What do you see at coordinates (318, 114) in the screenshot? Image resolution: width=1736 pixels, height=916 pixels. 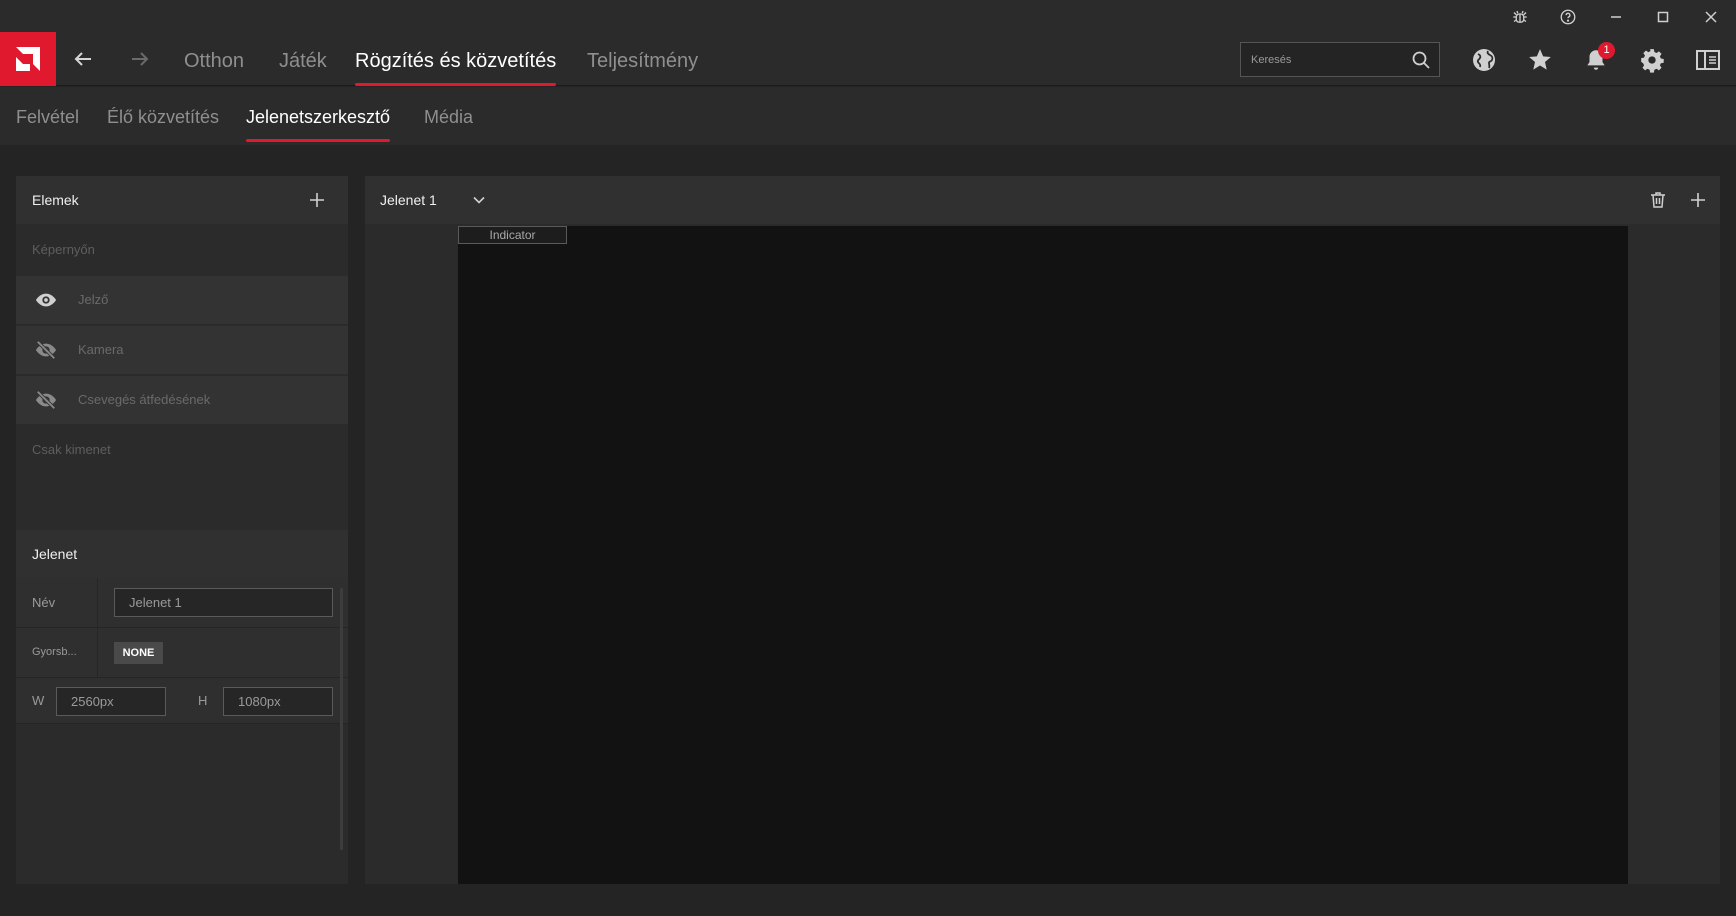 I see `tab-jelenetszerkeszto: Jelenetszerkesztő` at bounding box center [318, 114].